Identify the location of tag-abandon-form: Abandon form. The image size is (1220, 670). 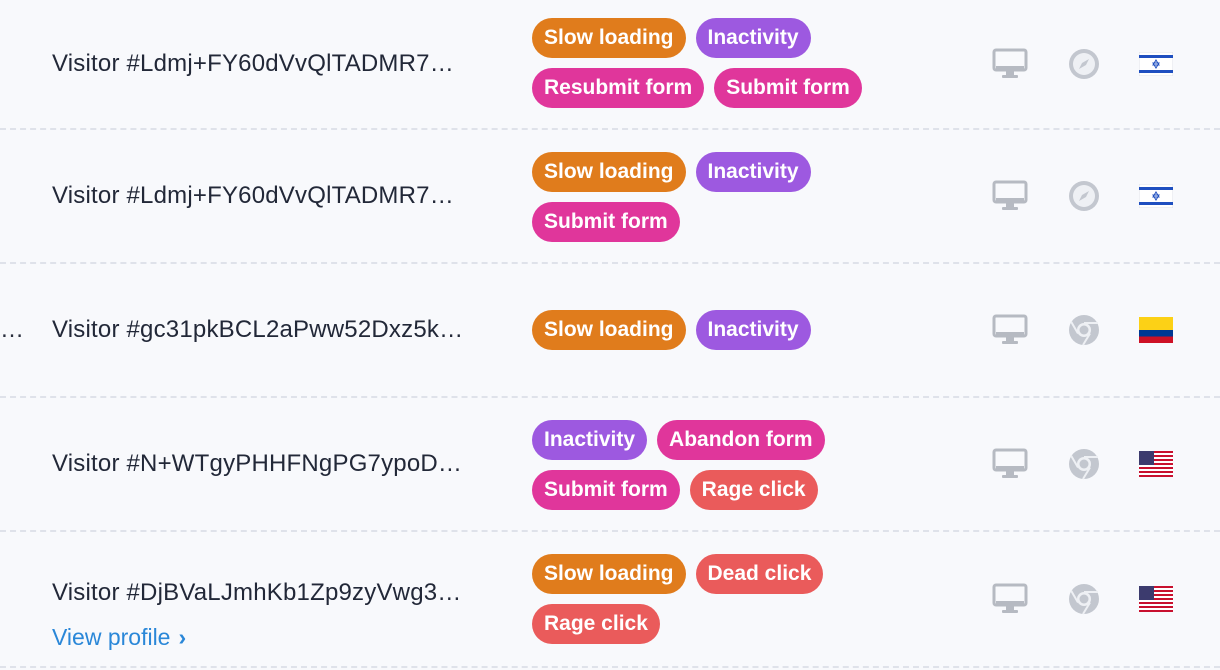
(741, 440).